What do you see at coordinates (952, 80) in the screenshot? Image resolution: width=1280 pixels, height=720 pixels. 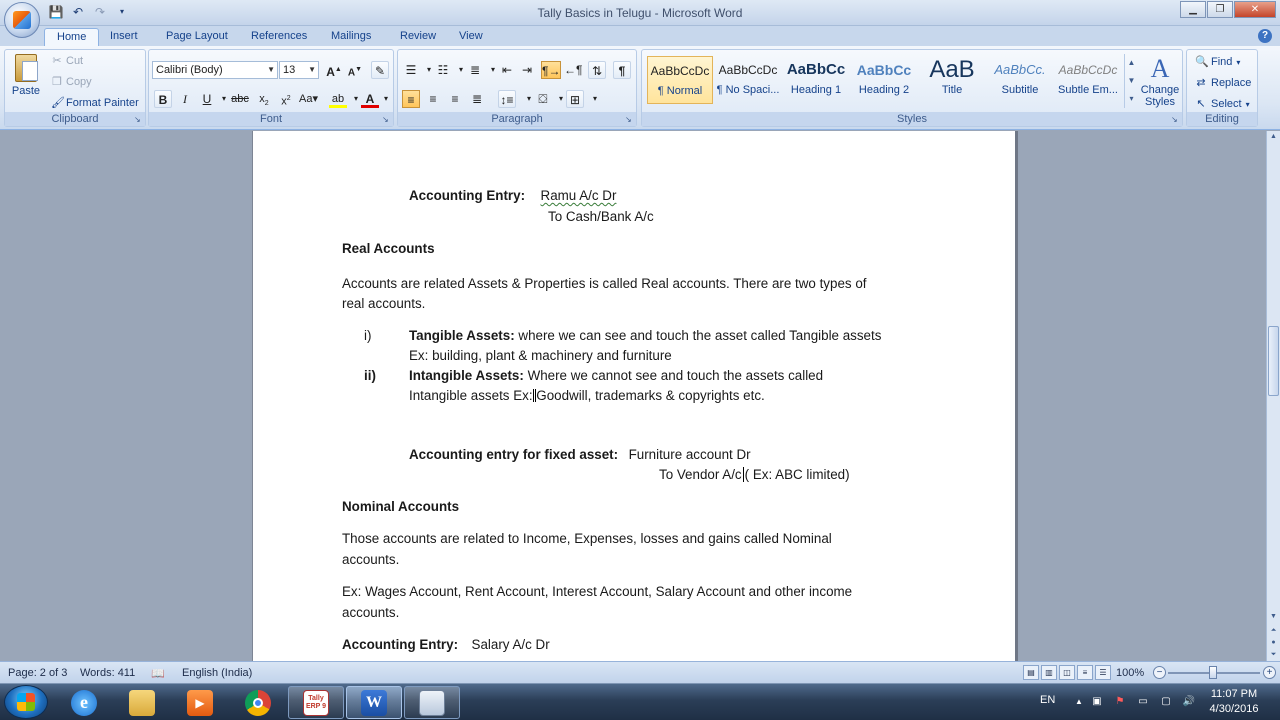 I see `style-title: AaB Title` at bounding box center [952, 80].